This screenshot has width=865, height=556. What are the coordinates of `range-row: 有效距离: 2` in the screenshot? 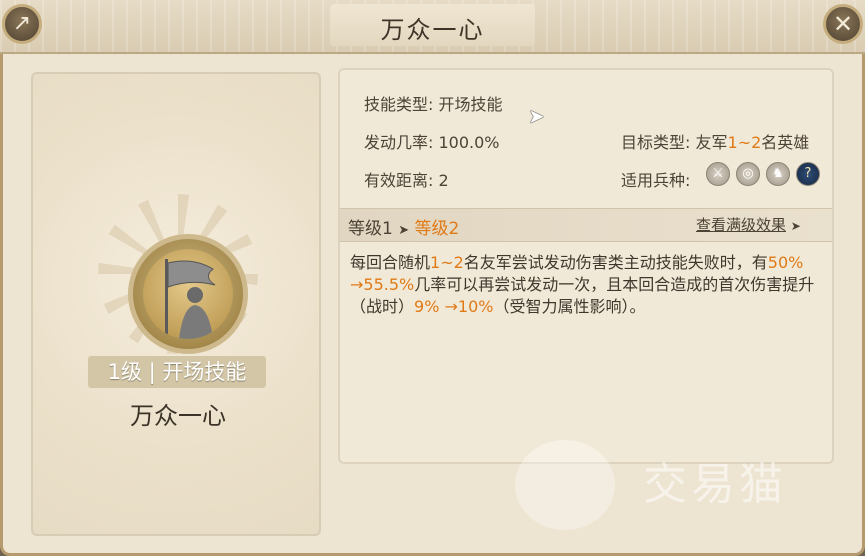 It's located at (406, 179).